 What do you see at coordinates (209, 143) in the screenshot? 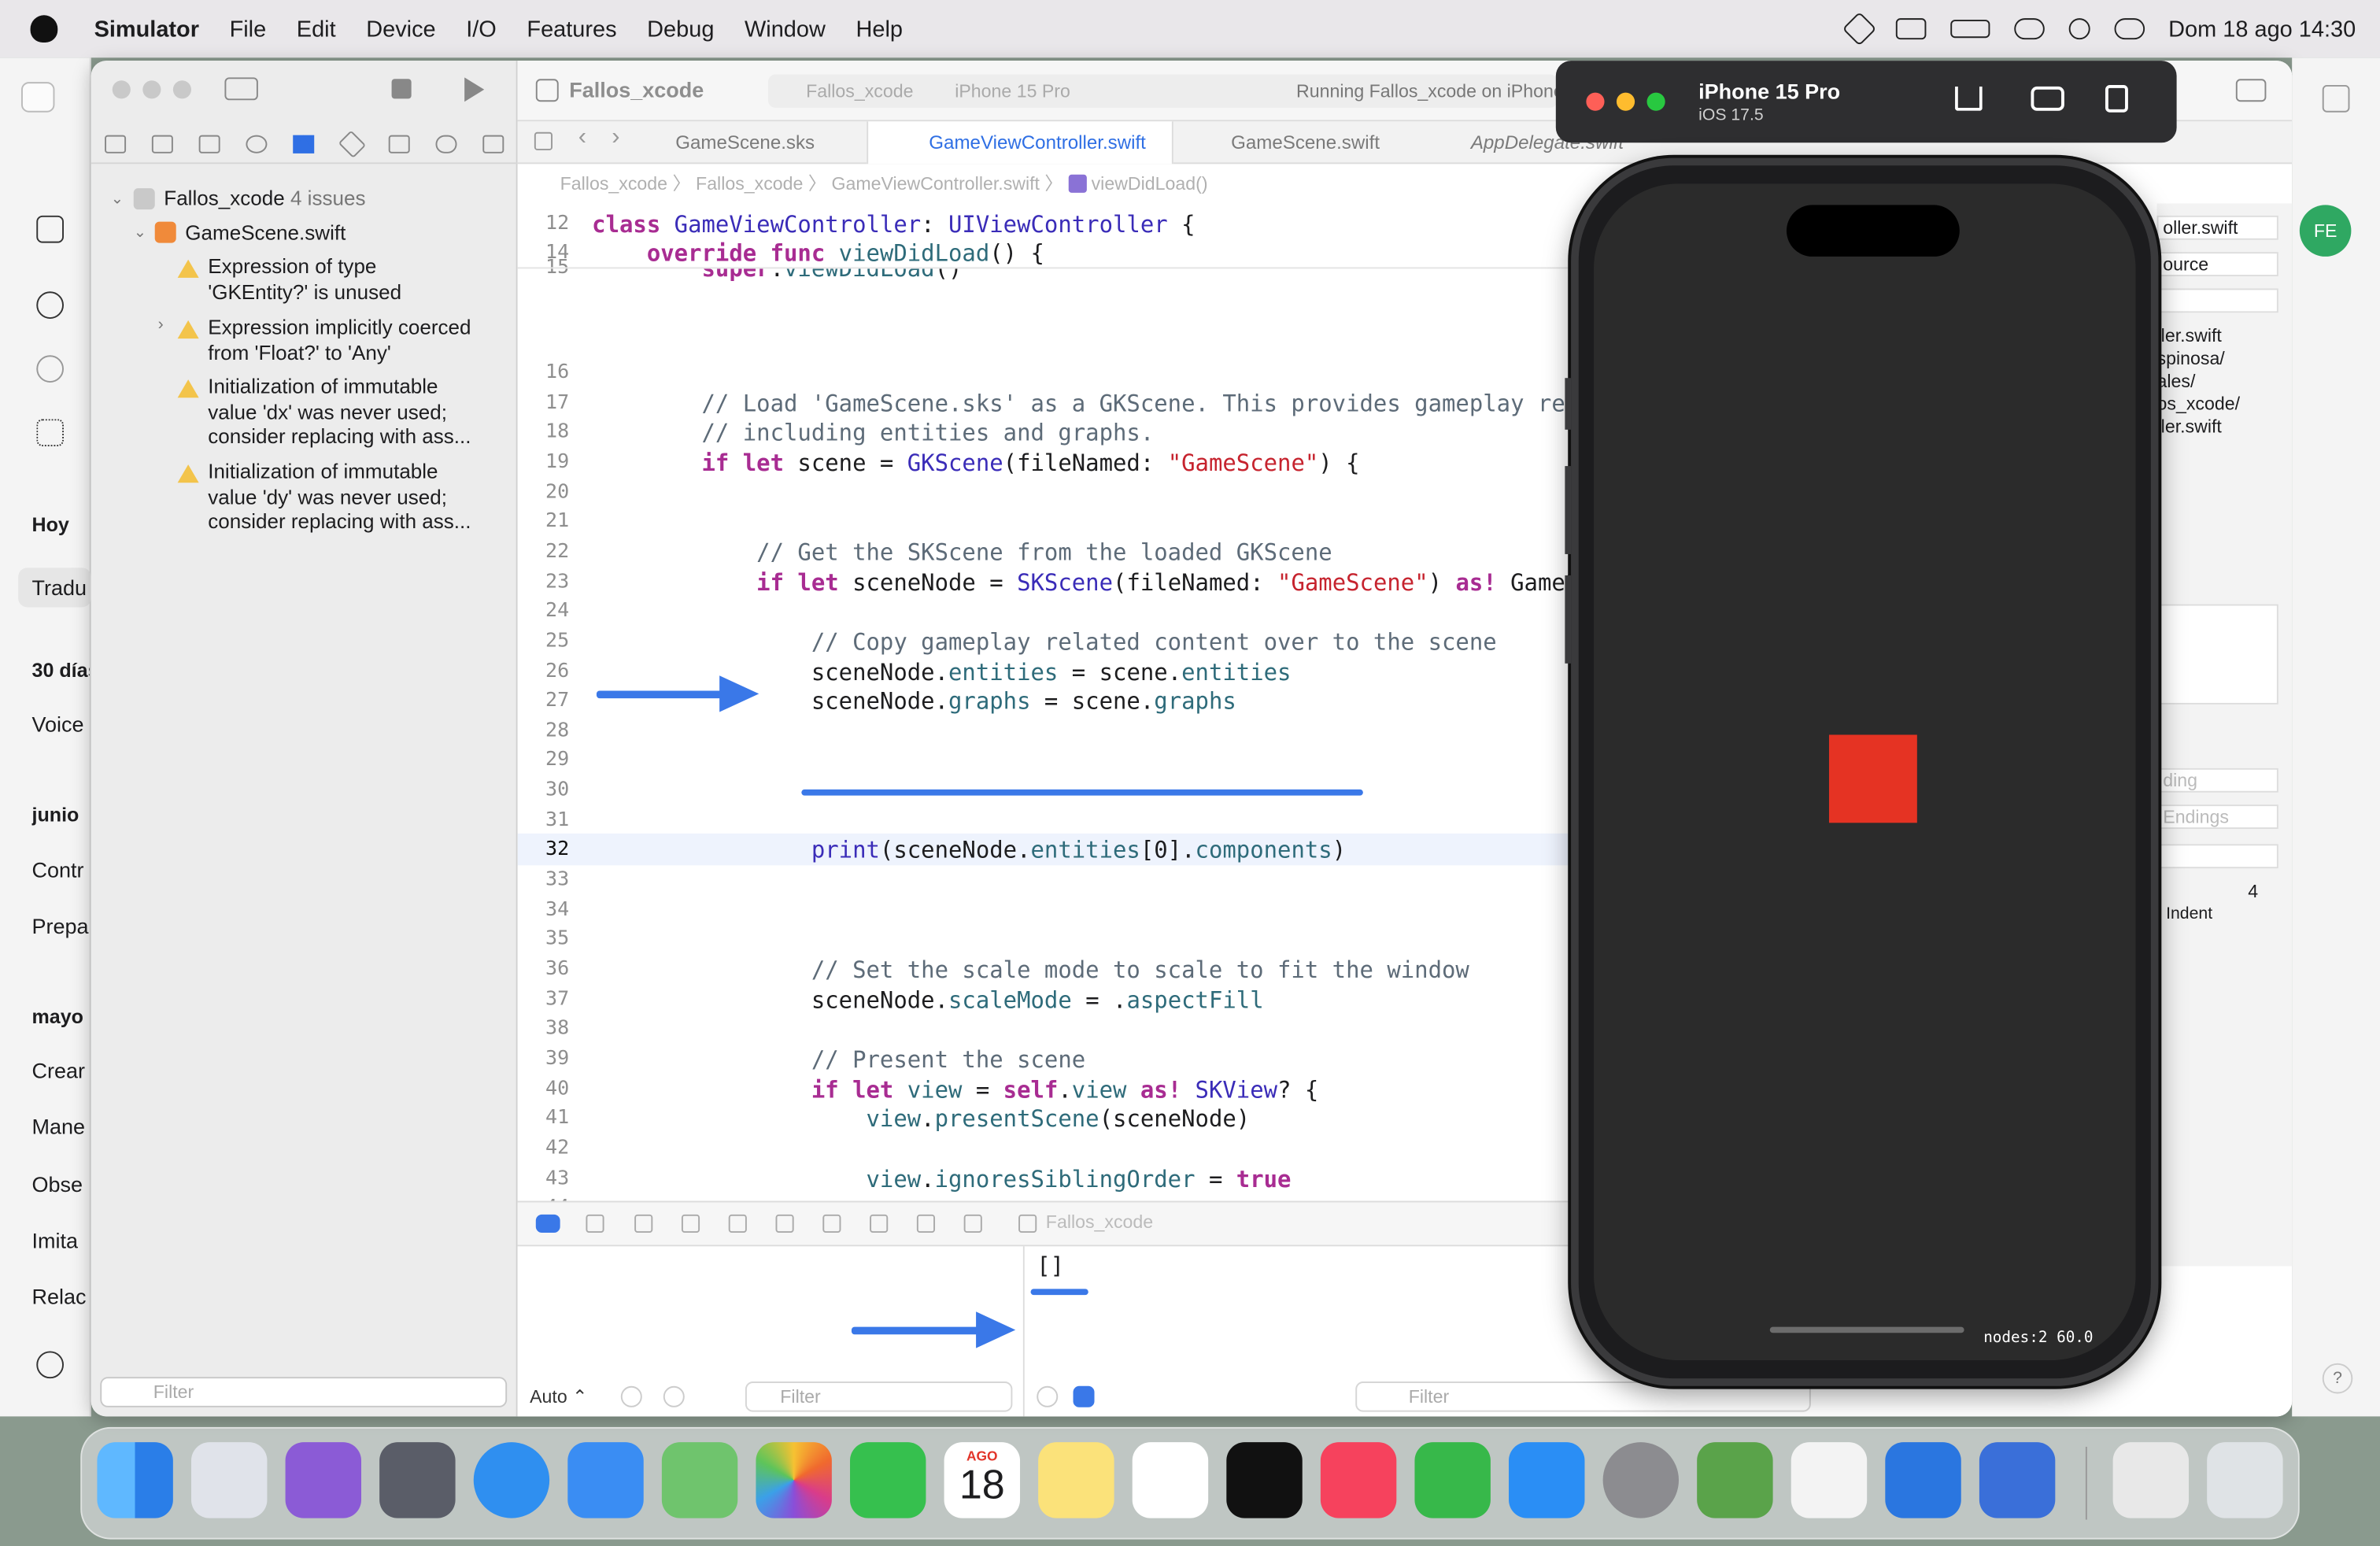
I see `bookmark-icon` at bounding box center [209, 143].